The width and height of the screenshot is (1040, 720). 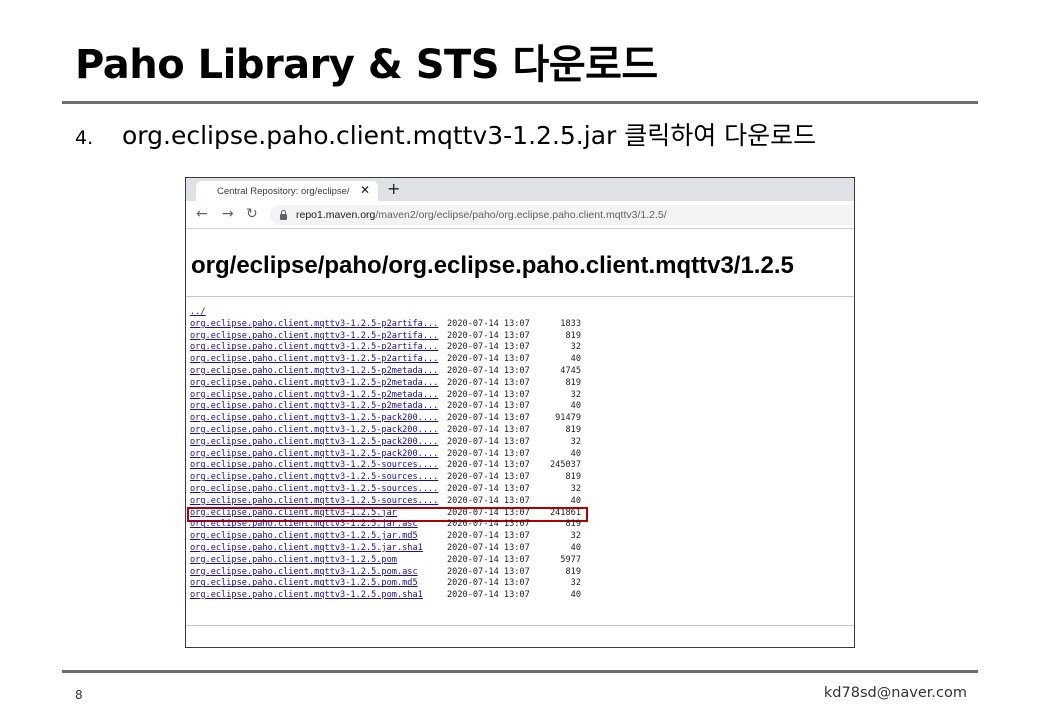 What do you see at coordinates (568, 418) in the screenshot?
I see `file-size: 91479` at bounding box center [568, 418].